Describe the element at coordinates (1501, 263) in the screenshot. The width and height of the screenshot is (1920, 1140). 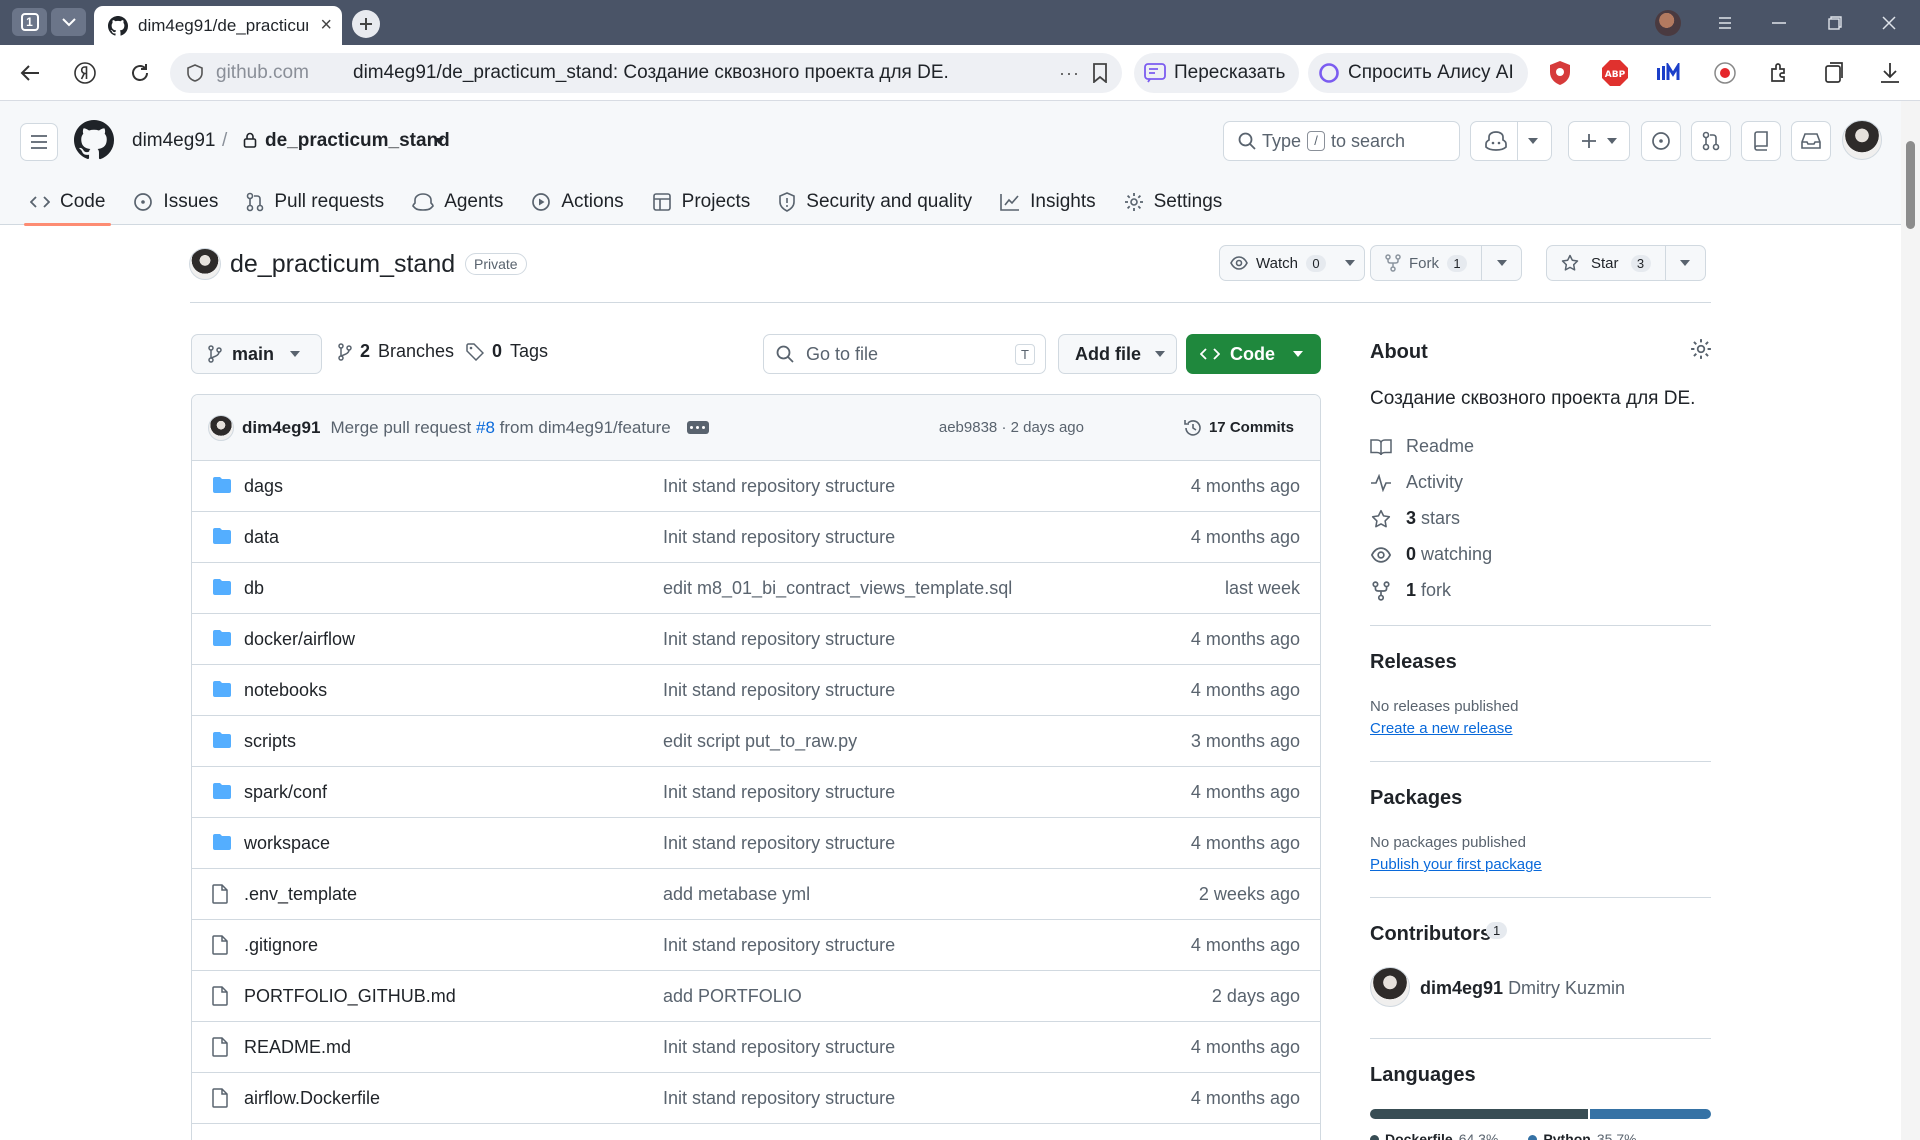
I see `fork-dropdown` at that location.